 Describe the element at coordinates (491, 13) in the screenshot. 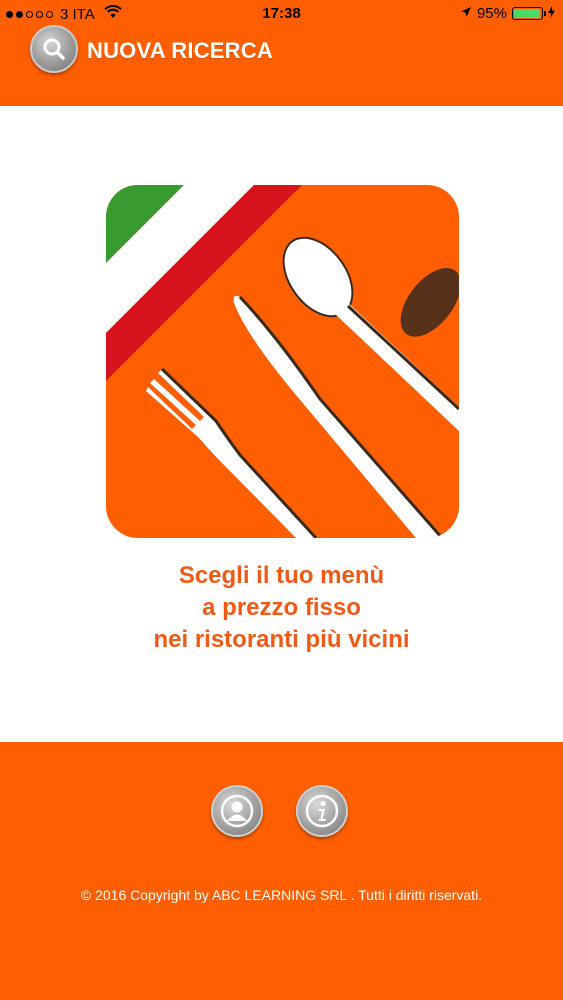

I see `battery-percent: 95%` at that location.